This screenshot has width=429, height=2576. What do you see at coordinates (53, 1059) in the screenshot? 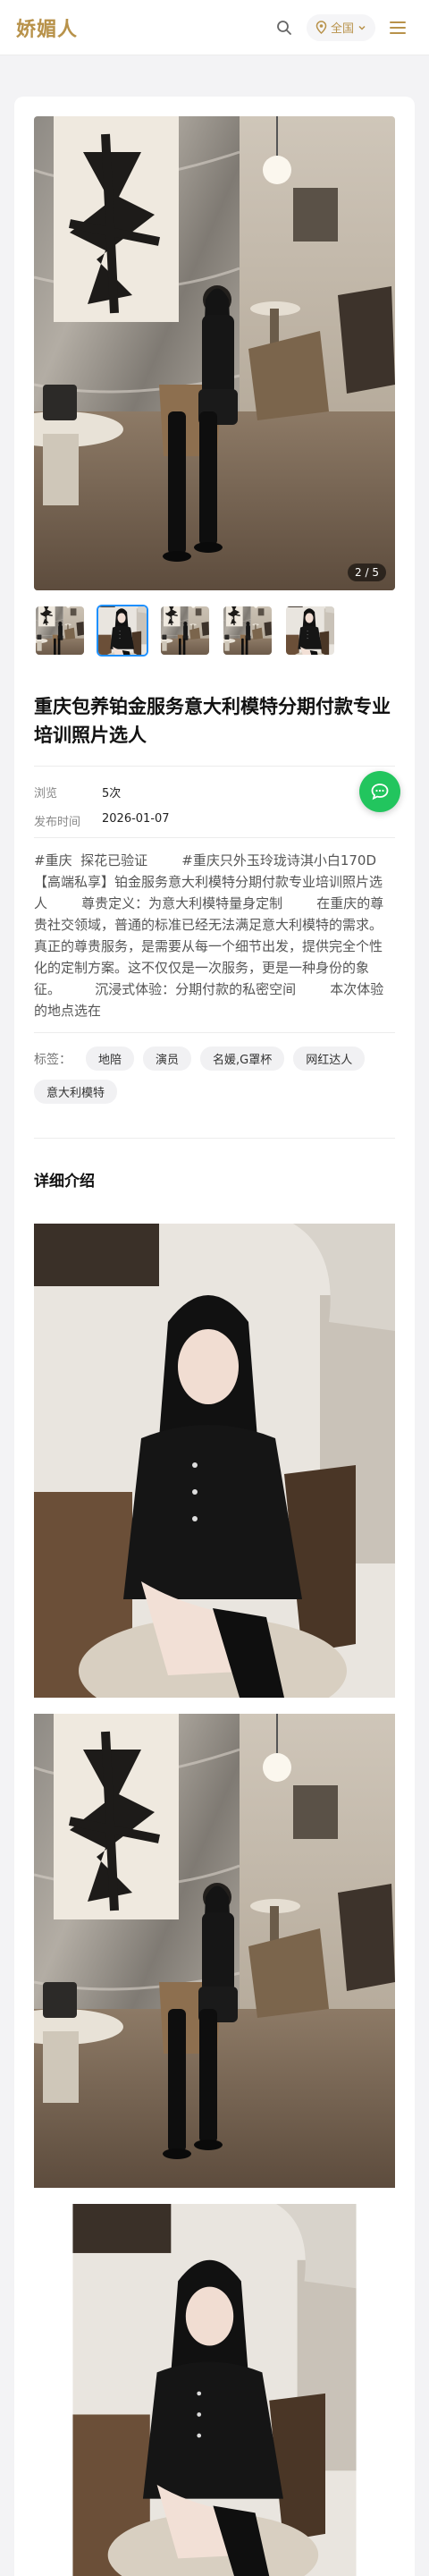
I see `tags-label: 标签：` at bounding box center [53, 1059].